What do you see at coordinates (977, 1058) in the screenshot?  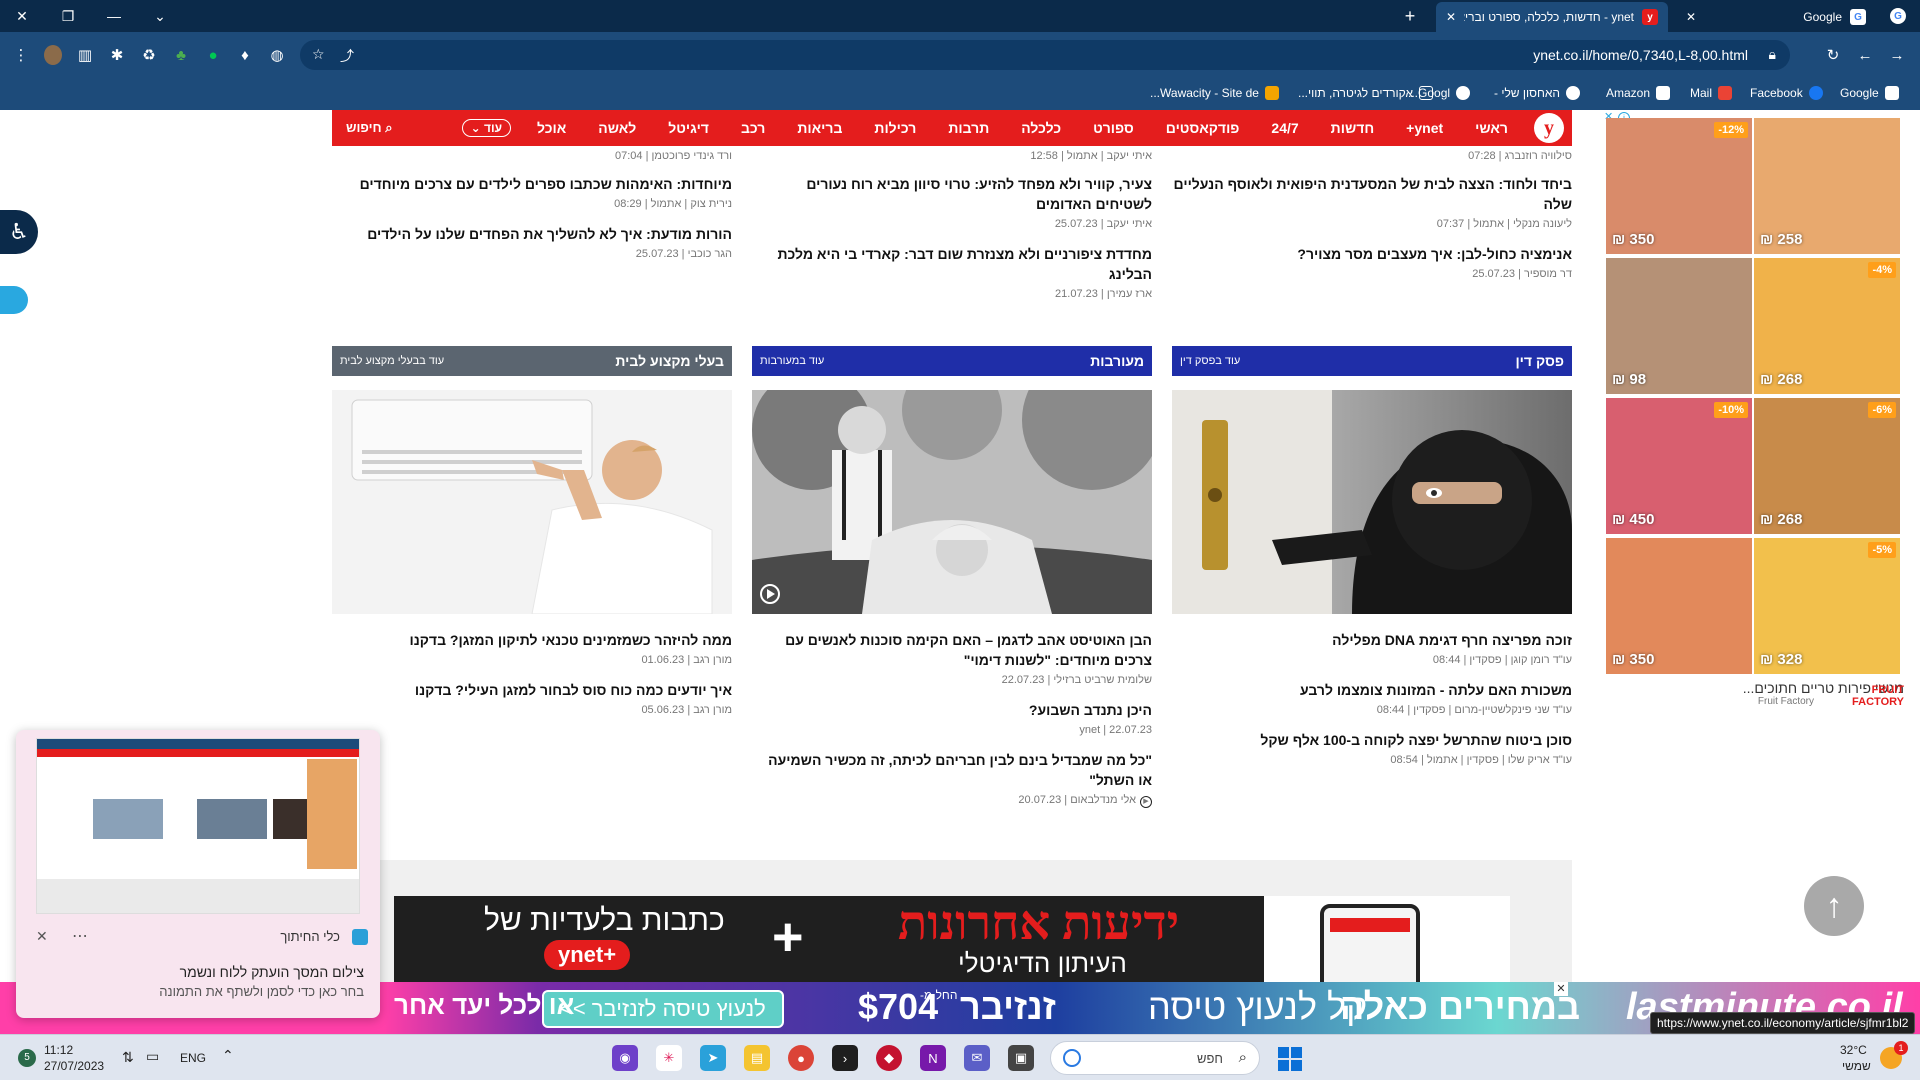 I see `chat-icon: ✉` at bounding box center [977, 1058].